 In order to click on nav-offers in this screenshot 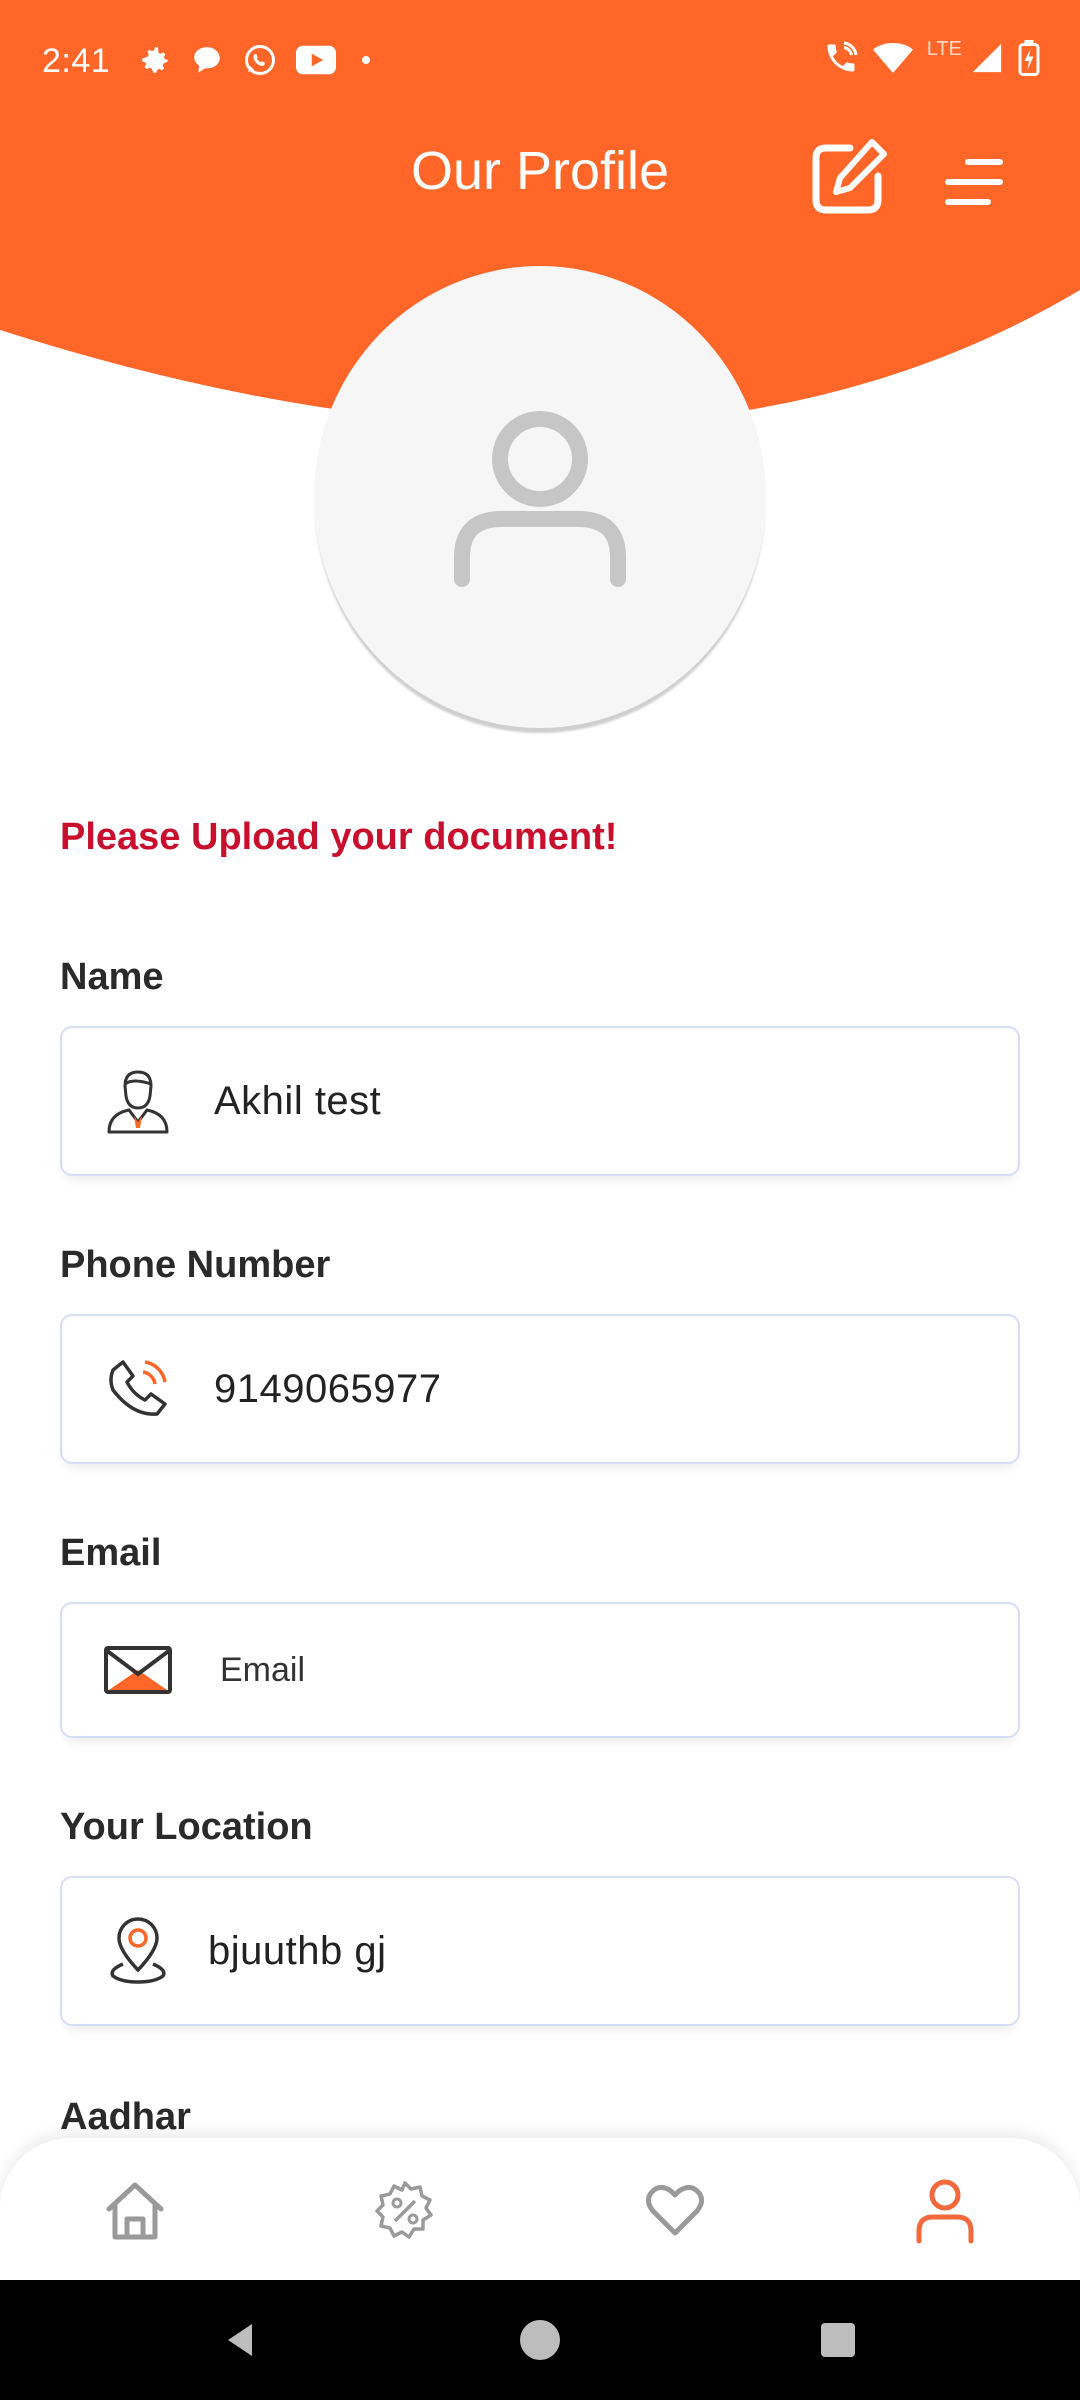, I will do `click(405, 2211)`.